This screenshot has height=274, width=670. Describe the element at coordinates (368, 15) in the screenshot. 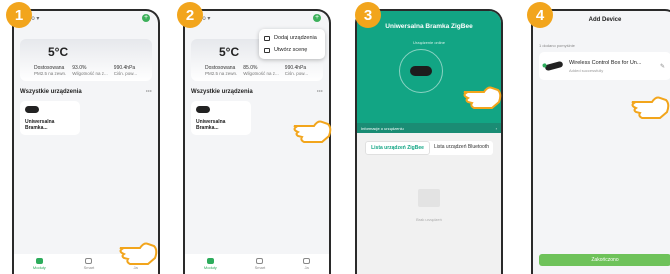

I see `step-3-badge: 3` at that location.